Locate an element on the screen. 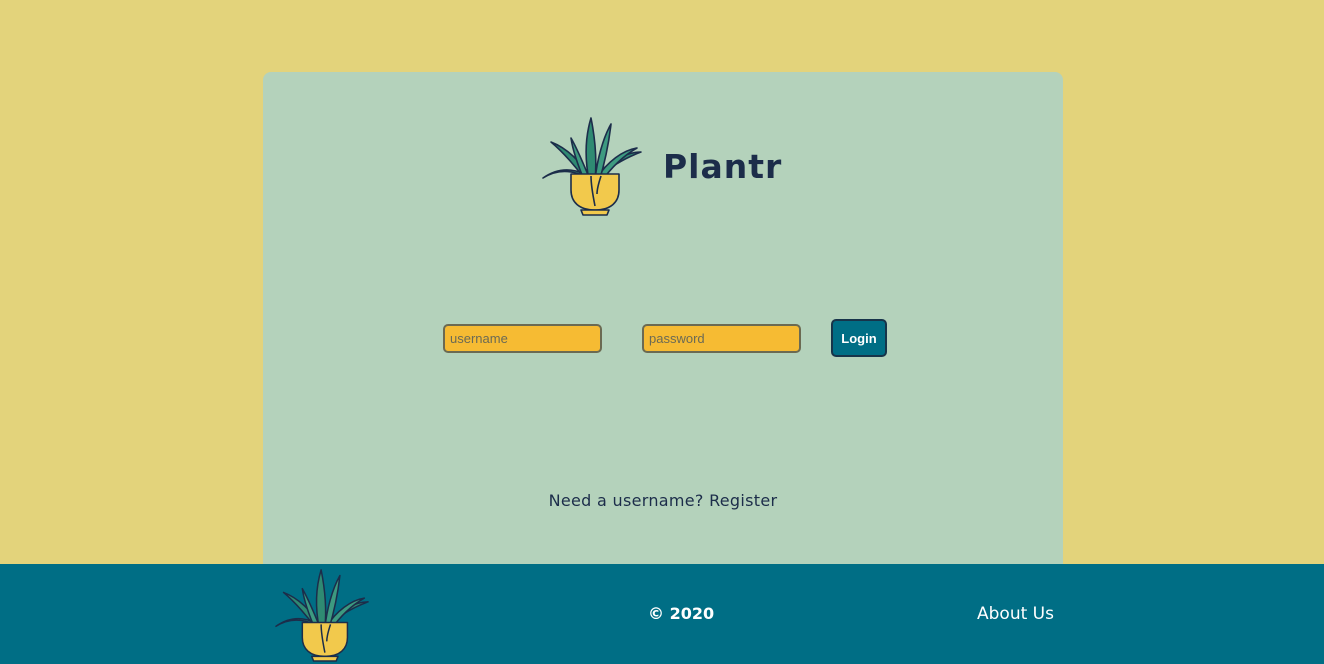 Image resolution: width=1324 pixels, height=664 pixels. username-input is located at coordinates (522, 338).